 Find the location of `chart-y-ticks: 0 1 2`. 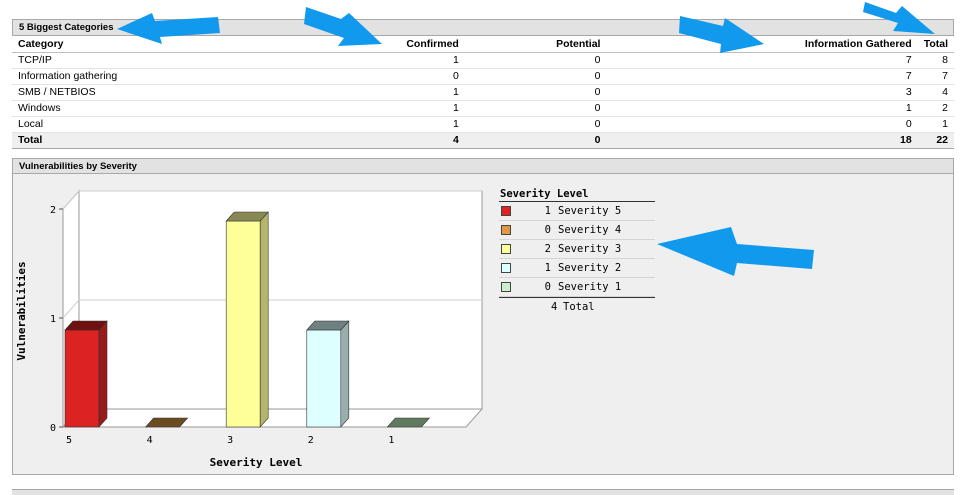

chart-y-ticks: 0 1 2 is located at coordinates (56, 319).